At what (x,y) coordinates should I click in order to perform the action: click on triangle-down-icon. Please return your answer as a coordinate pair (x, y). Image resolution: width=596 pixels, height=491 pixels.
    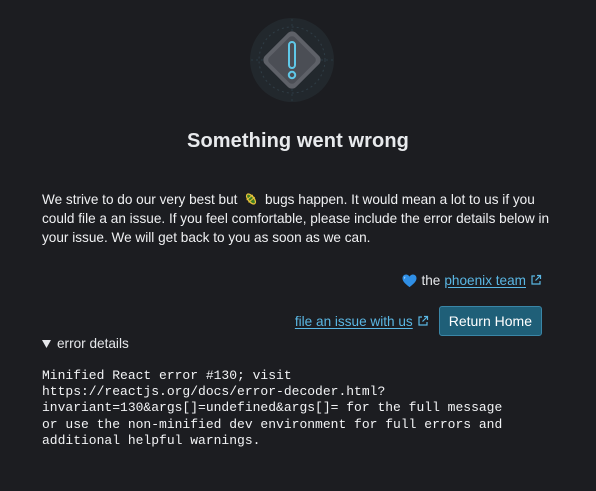
    Looking at the image, I should click on (46, 343).